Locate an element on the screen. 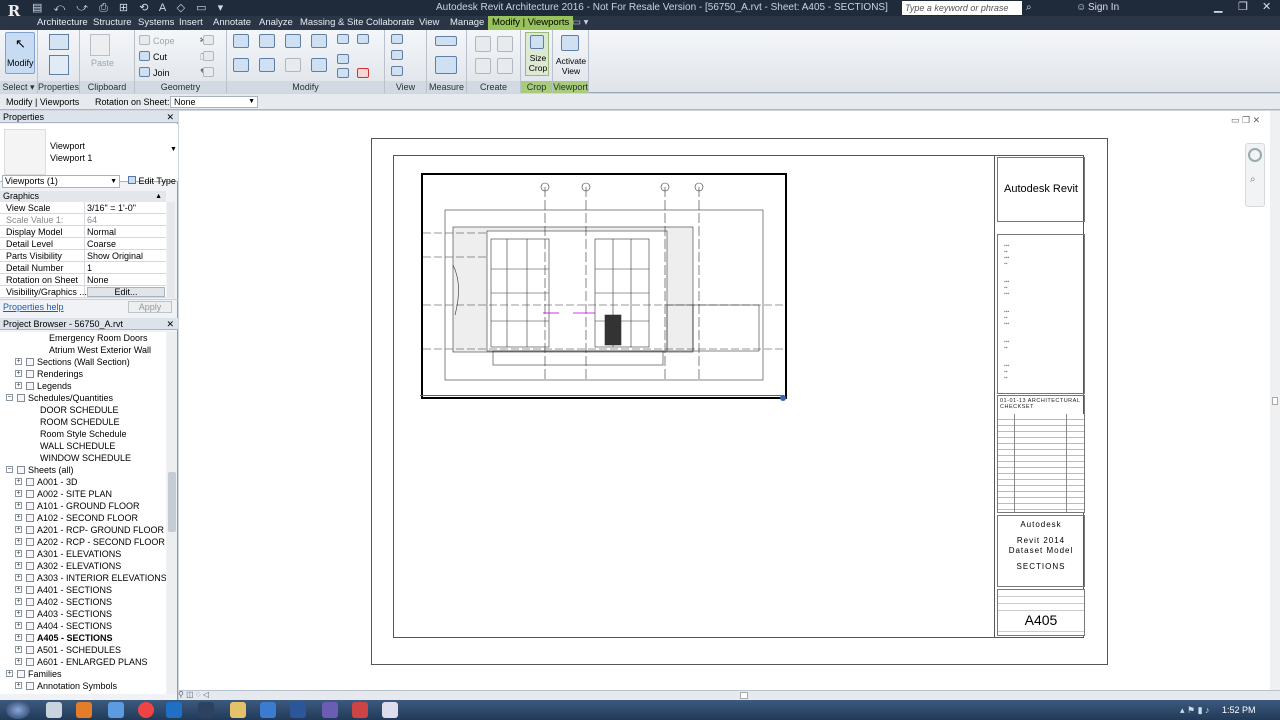 The height and width of the screenshot is (720, 1280). view-window-controls: ▭ ❐ ✕ is located at coordinates (1245, 120).